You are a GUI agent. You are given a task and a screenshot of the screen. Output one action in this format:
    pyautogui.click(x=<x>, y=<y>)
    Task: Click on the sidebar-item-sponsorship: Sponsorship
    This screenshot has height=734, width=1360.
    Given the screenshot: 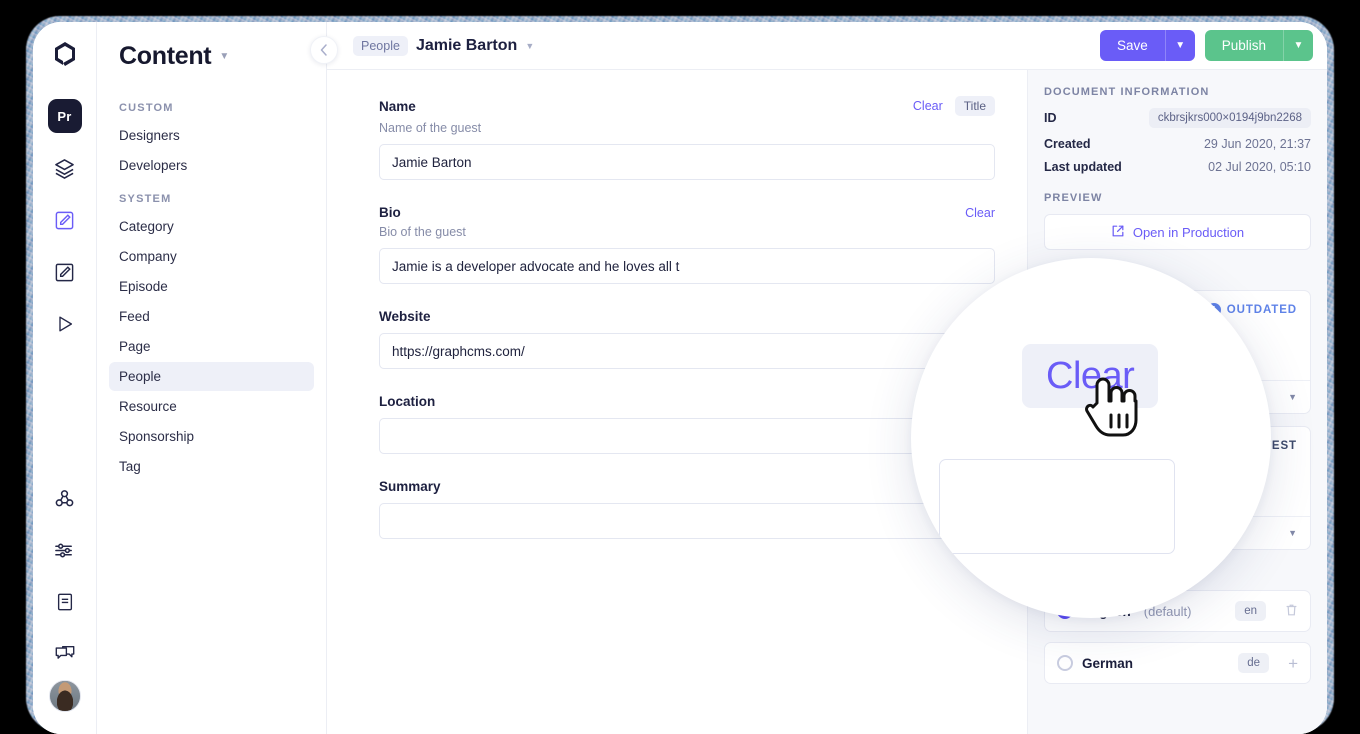 What is the action you would take?
    pyautogui.click(x=211, y=436)
    